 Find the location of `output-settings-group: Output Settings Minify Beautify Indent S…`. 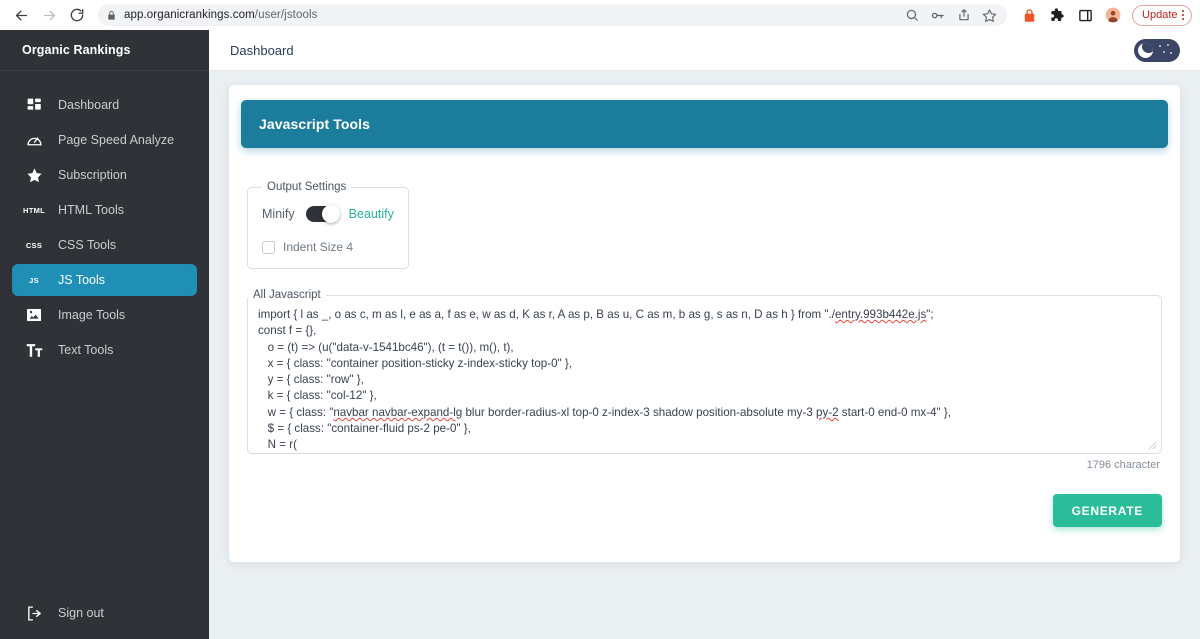

output-settings-group: Output Settings Minify Beautify Indent S… is located at coordinates (328, 225).